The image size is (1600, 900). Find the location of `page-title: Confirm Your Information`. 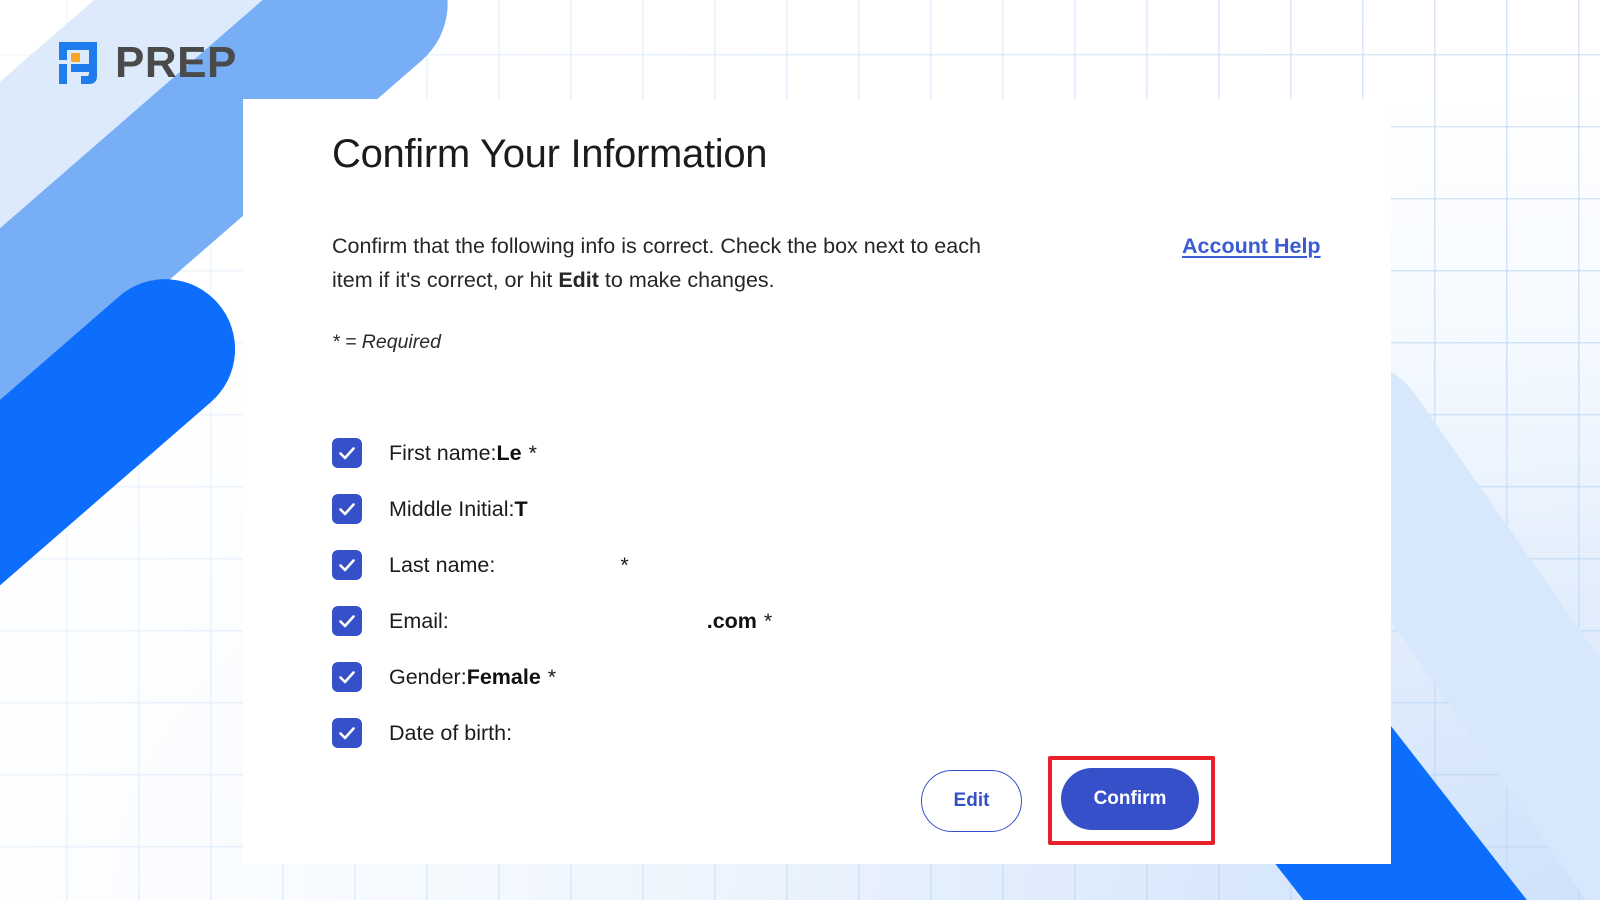

page-title: Confirm Your Information is located at coordinates (550, 154).